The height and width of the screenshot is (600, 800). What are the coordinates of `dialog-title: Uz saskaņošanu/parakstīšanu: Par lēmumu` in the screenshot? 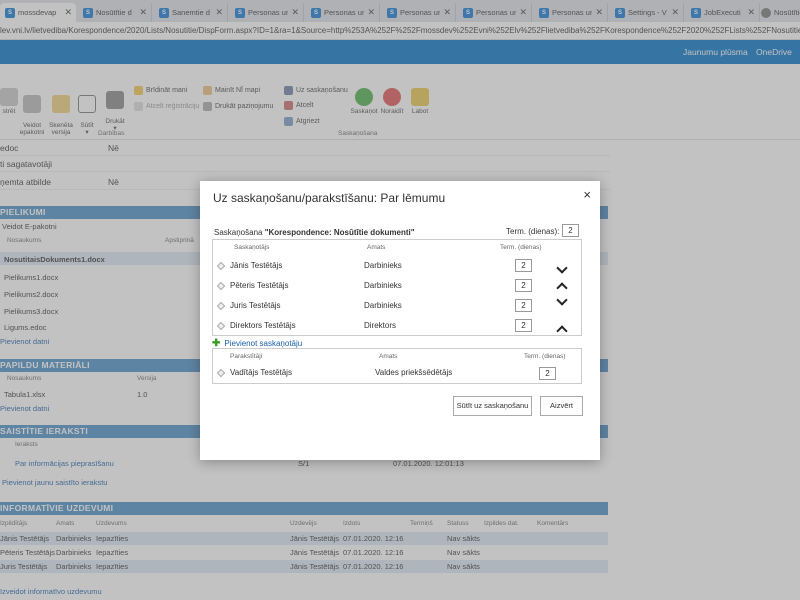 It's located at (329, 198).